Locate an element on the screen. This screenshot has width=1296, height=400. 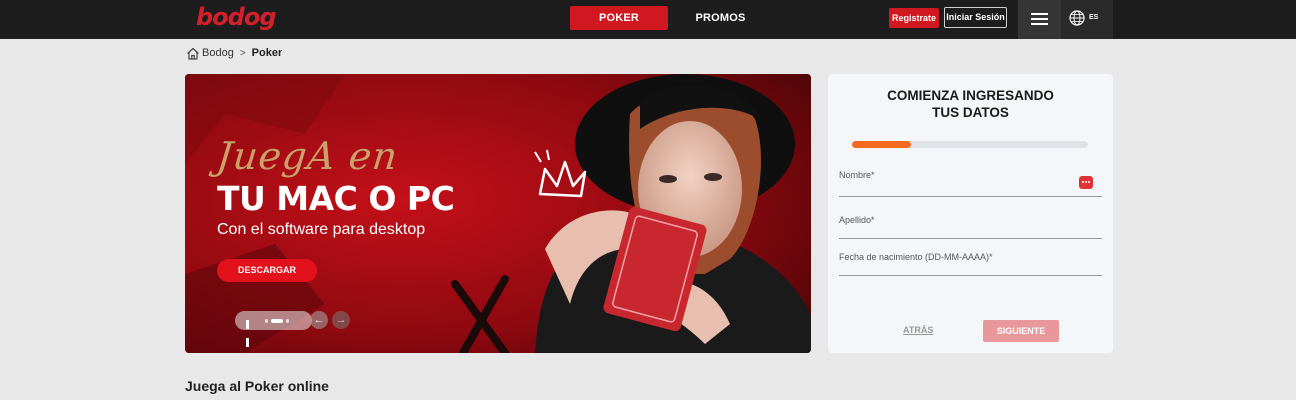
first-name-field: Nombre* is located at coordinates (970, 183).